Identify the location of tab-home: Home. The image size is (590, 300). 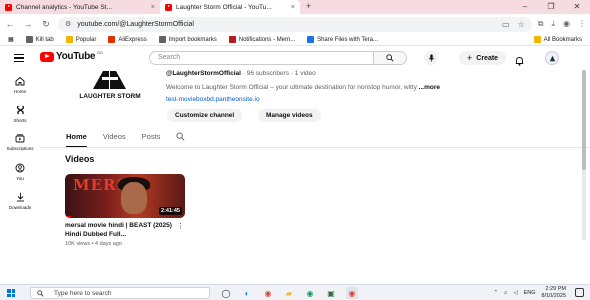
(76, 139).